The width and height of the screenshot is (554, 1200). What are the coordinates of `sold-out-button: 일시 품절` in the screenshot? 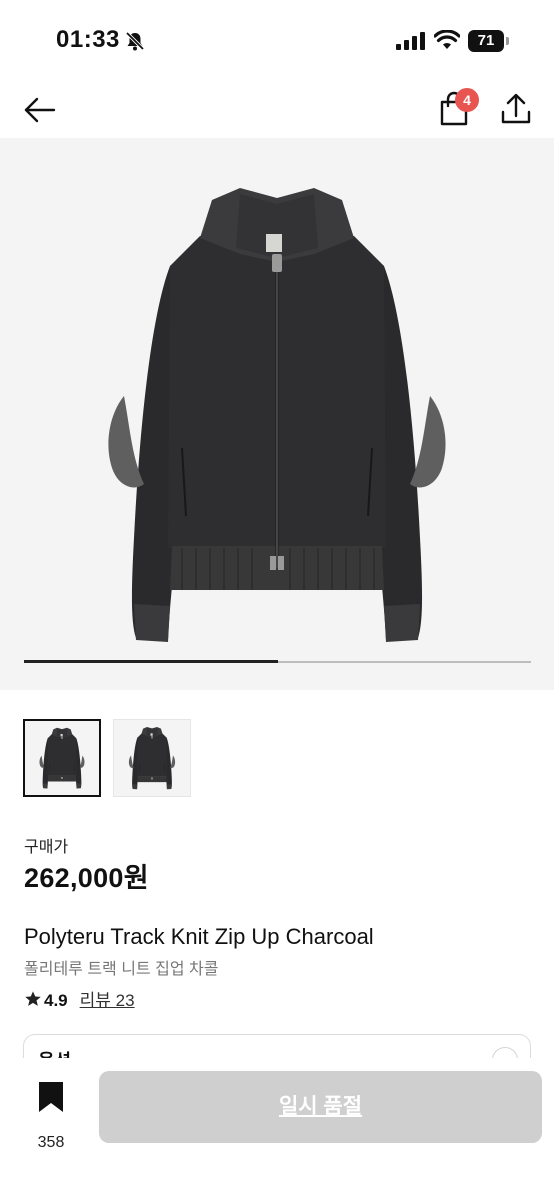 It's located at (320, 1107).